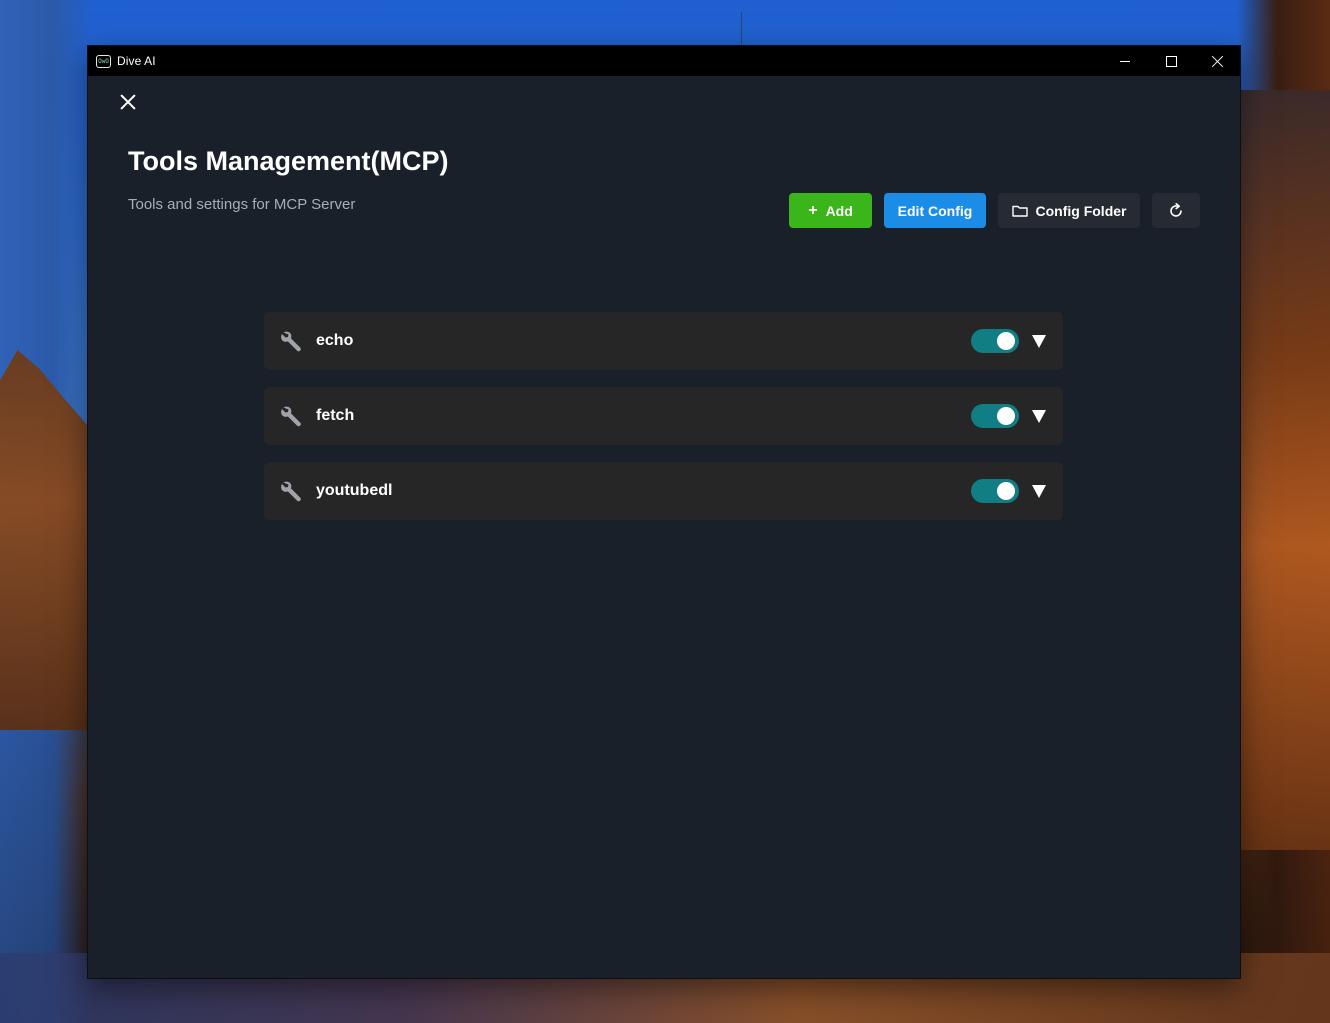 The image size is (1330, 1023). What do you see at coordinates (663, 491) in the screenshot?
I see `tool-row-youtubedl: youtubedl` at bounding box center [663, 491].